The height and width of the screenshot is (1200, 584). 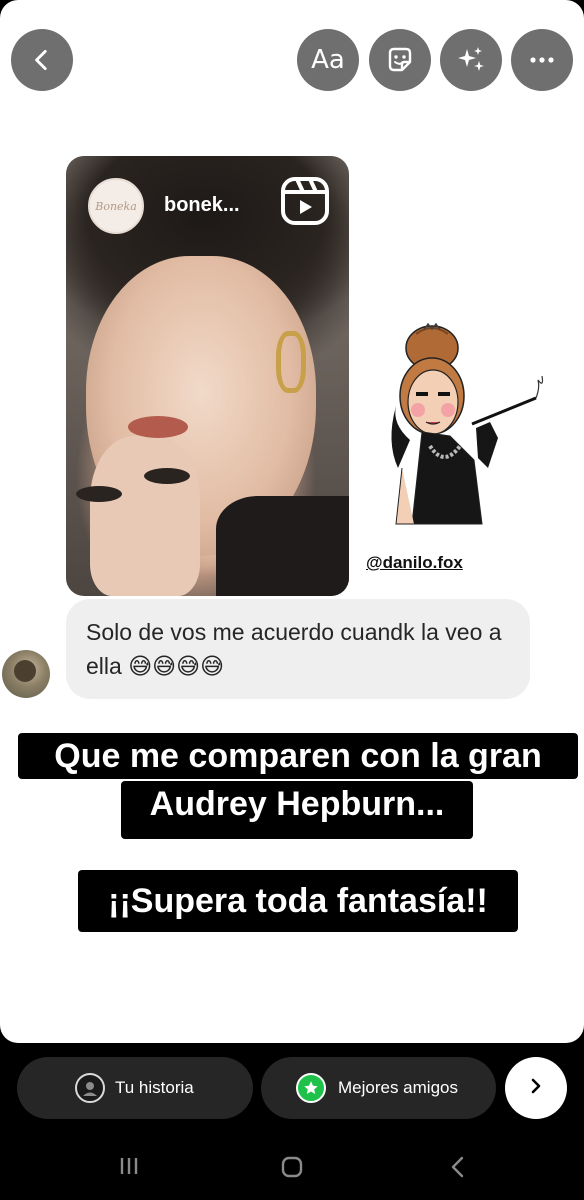 I want to click on post-profile-logo: Boneka, so click(x=116, y=206).